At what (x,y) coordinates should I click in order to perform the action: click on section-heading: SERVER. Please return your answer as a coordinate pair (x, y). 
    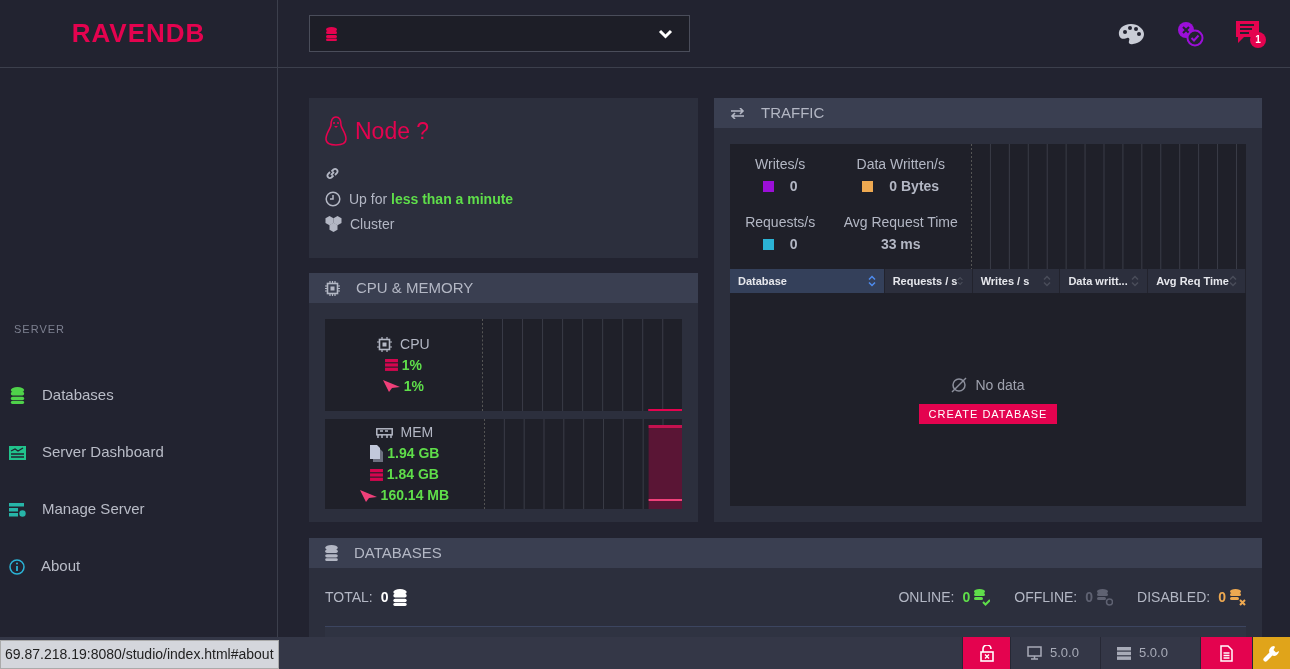
    Looking at the image, I should click on (40, 329).